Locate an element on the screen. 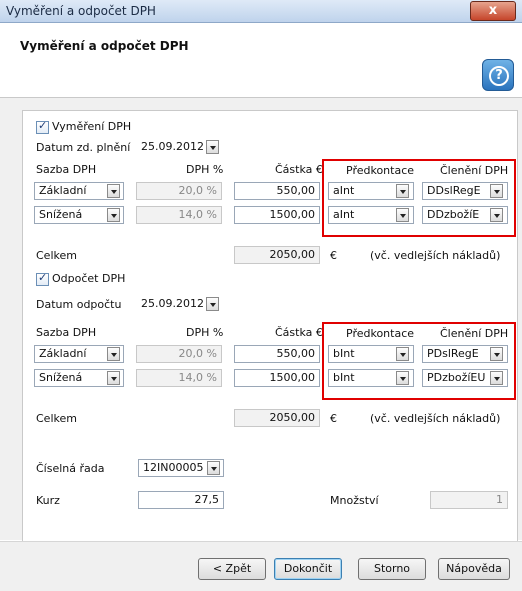 The image size is (522, 591). kurz-value: 27,5 is located at coordinates (207, 499).